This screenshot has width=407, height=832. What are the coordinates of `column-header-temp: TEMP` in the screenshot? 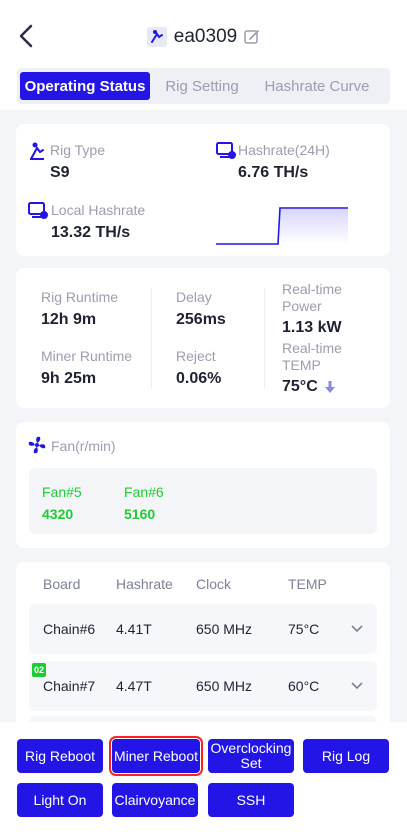 It's located at (307, 584).